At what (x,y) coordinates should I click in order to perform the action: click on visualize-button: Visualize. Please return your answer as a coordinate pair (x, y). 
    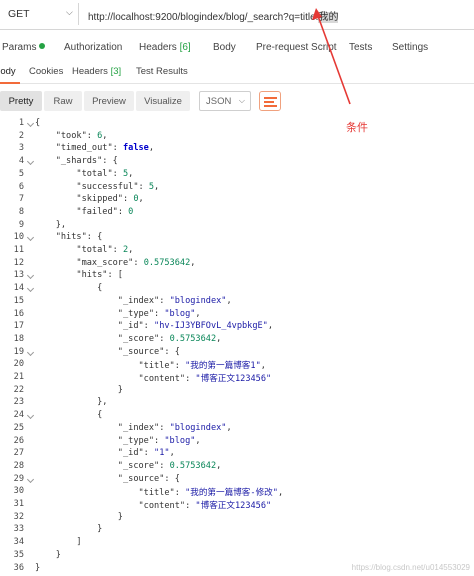
    Looking at the image, I should click on (163, 101).